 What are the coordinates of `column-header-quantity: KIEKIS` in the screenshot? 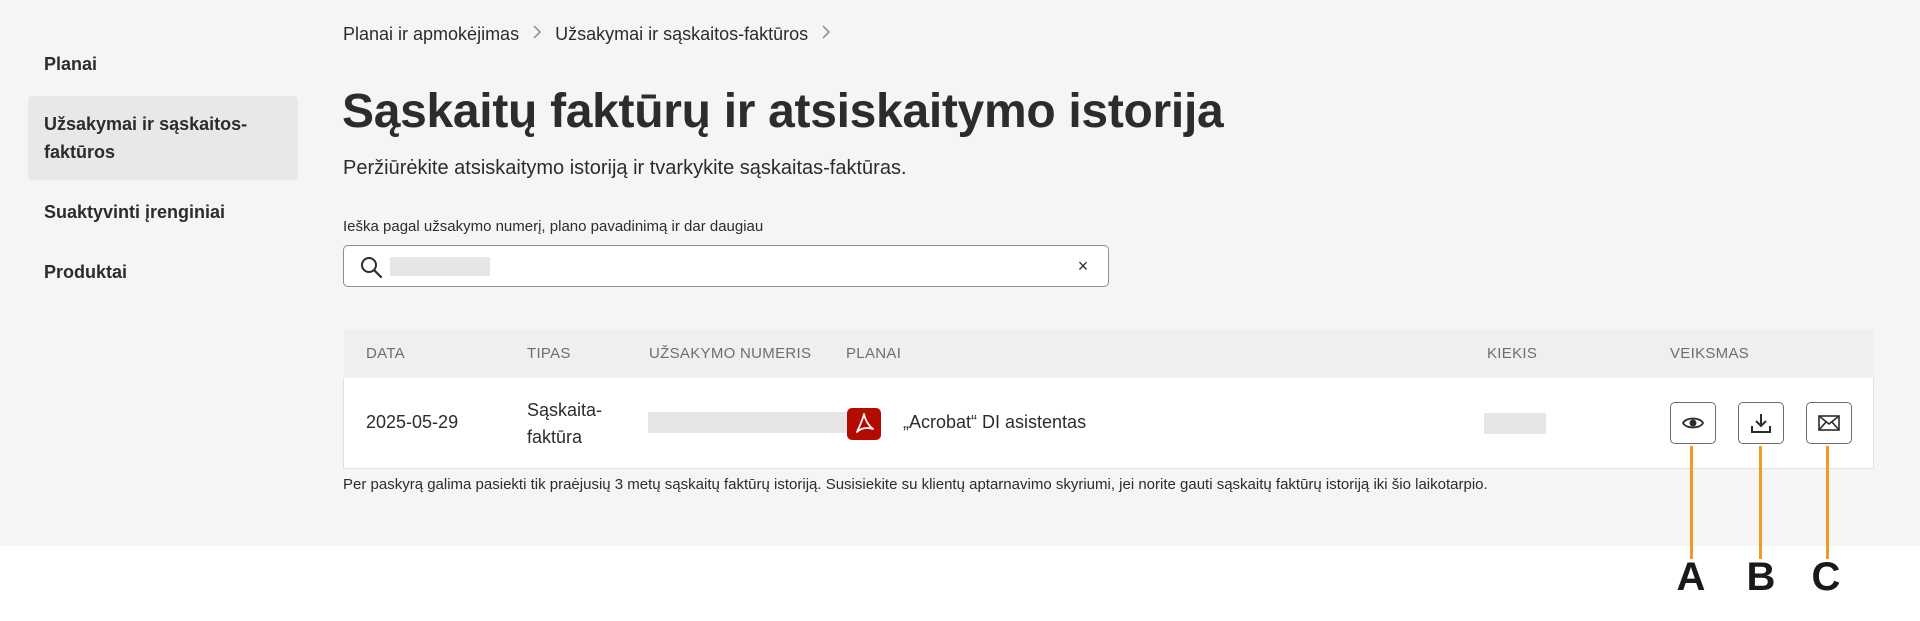 It's located at (1512, 353).